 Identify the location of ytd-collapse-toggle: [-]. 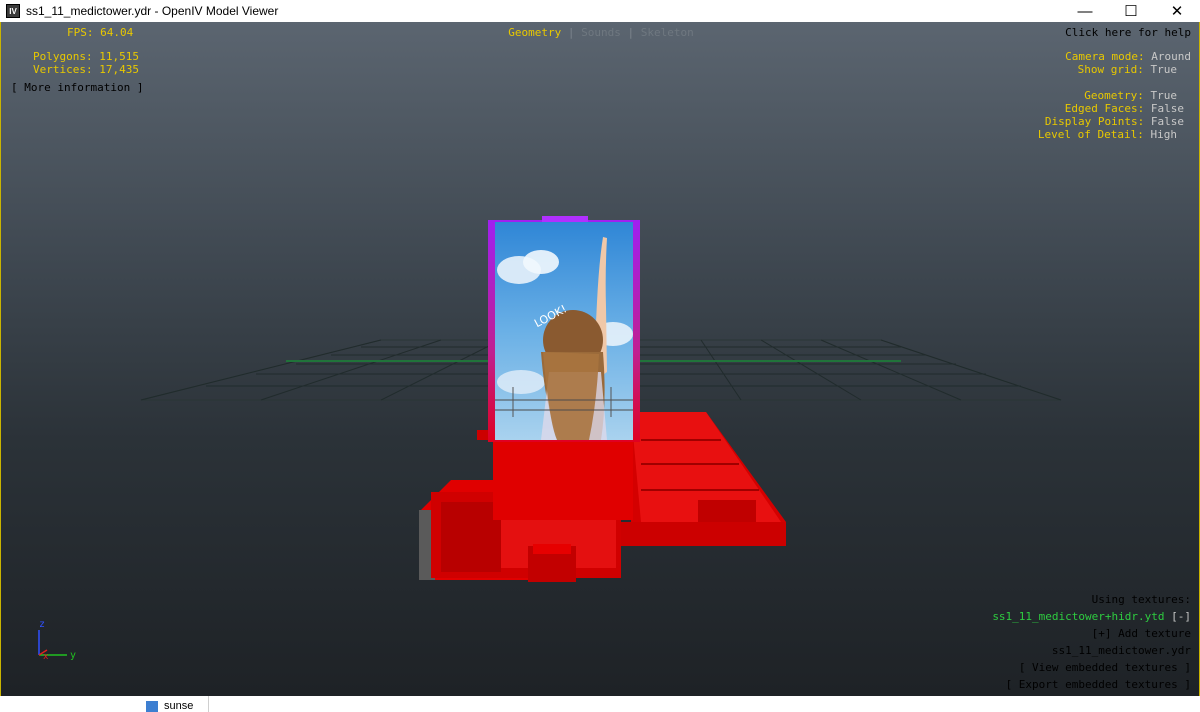
(1181, 616).